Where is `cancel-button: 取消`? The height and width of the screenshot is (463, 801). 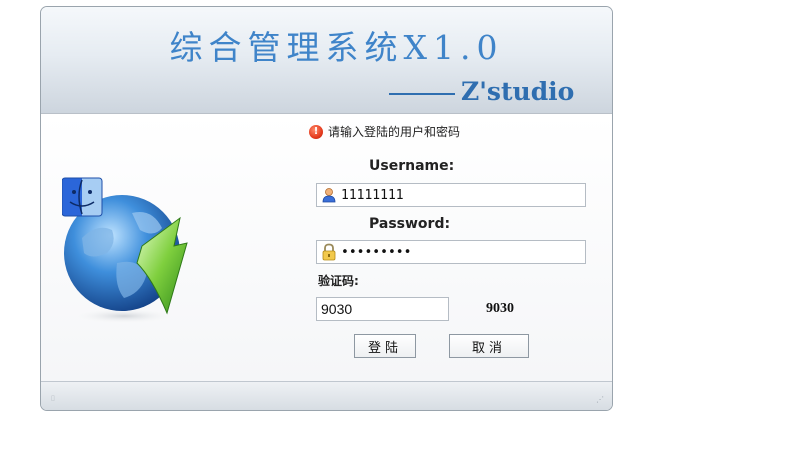
cancel-button: 取消 is located at coordinates (489, 346).